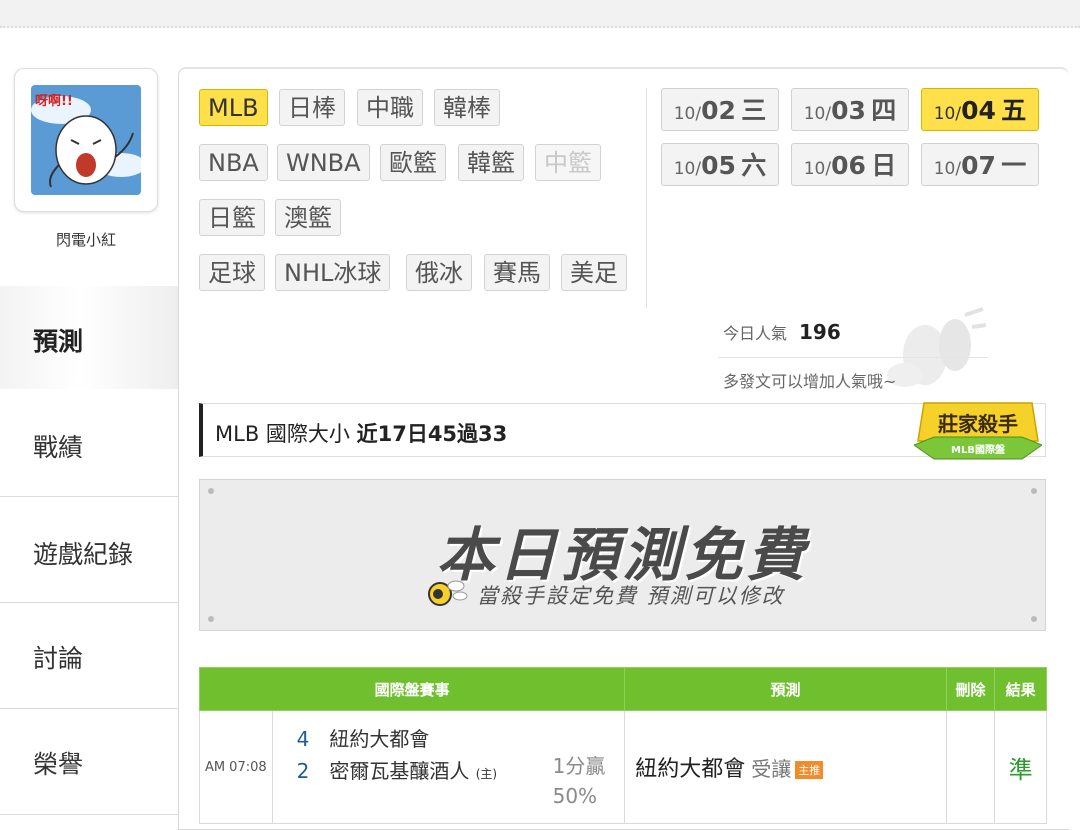 The image size is (1080, 830). Describe the element at coordinates (89, 762) in the screenshot. I see `nav-item-honor: 榮譽` at that location.